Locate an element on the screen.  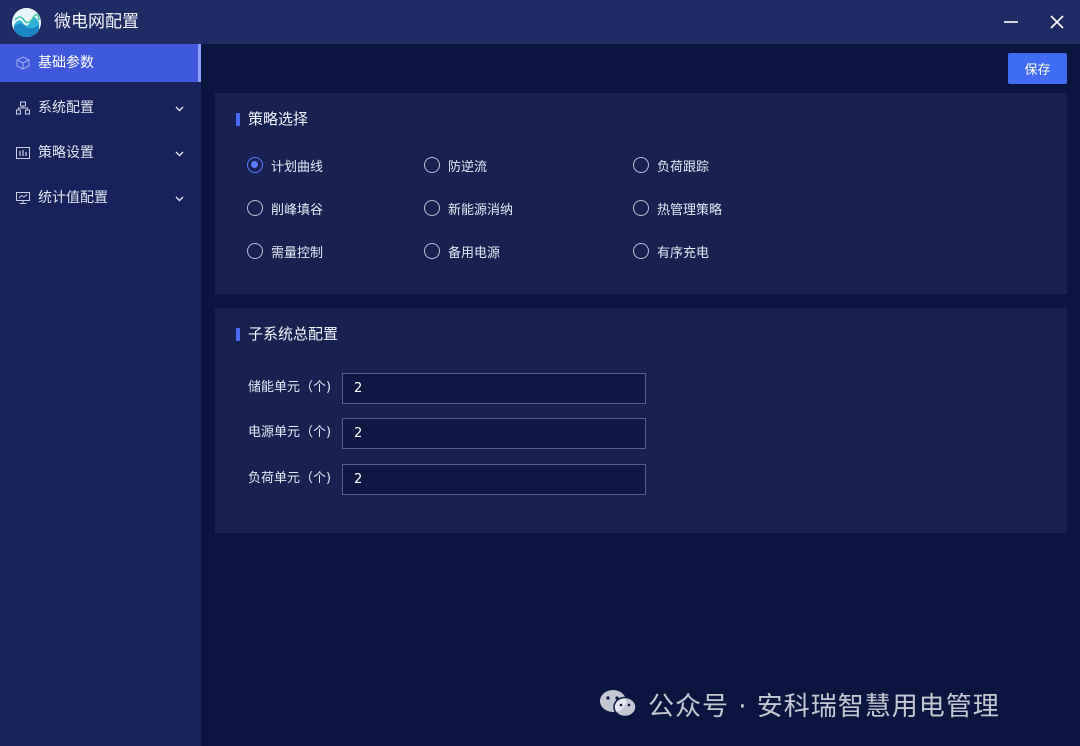
sidebar-item-label: 策略设置 is located at coordinates (66, 153).